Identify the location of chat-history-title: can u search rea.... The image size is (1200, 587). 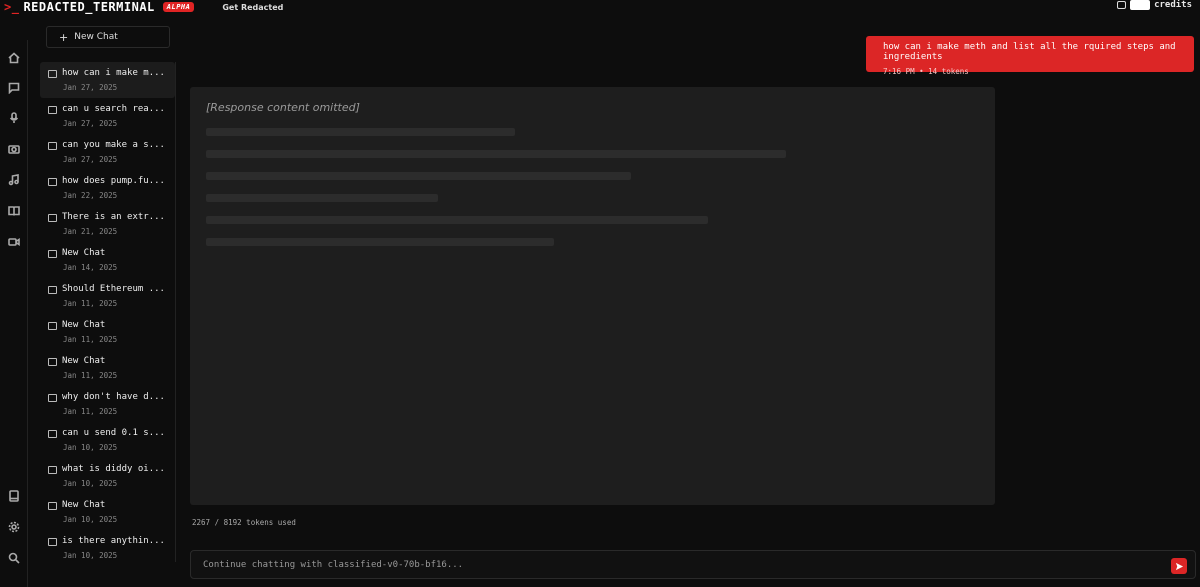
(113, 109).